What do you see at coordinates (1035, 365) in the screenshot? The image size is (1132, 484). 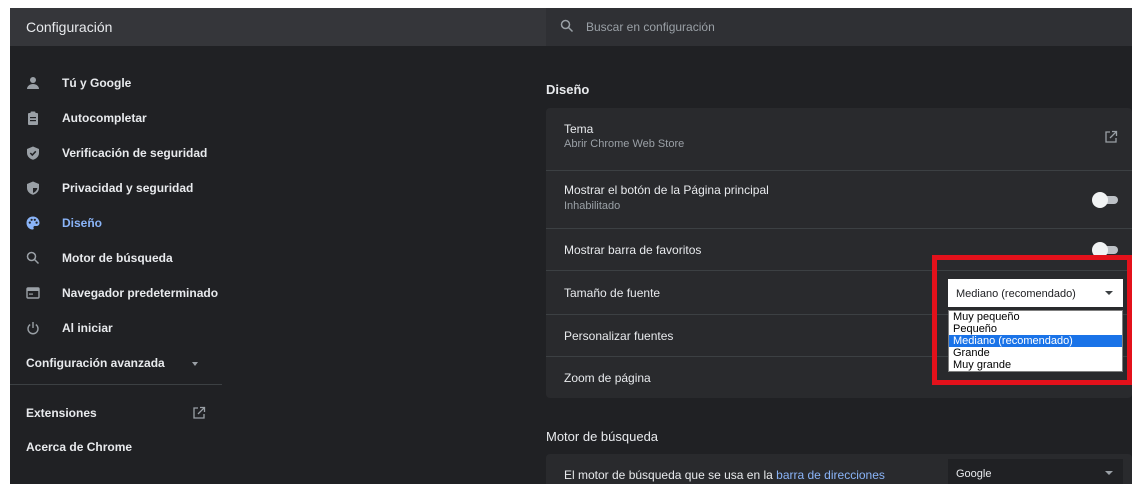 I see `font-size-option: Muy grande` at bounding box center [1035, 365].